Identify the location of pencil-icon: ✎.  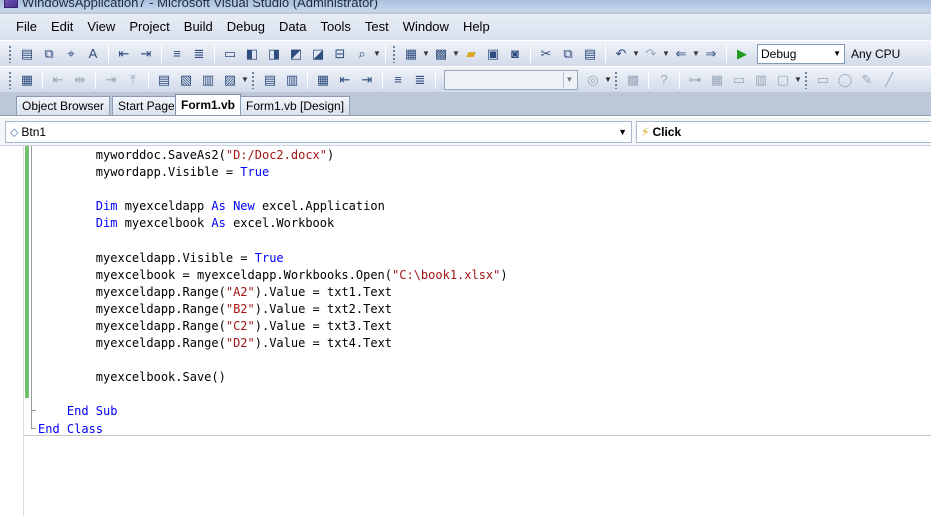
(867, 80).